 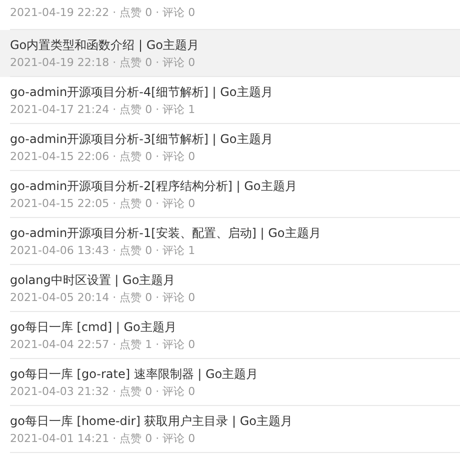 I want to click on post-title: go每日一库 [home-dir] 获取用户主目录 | Go主题月, so click(x=235, y=421).